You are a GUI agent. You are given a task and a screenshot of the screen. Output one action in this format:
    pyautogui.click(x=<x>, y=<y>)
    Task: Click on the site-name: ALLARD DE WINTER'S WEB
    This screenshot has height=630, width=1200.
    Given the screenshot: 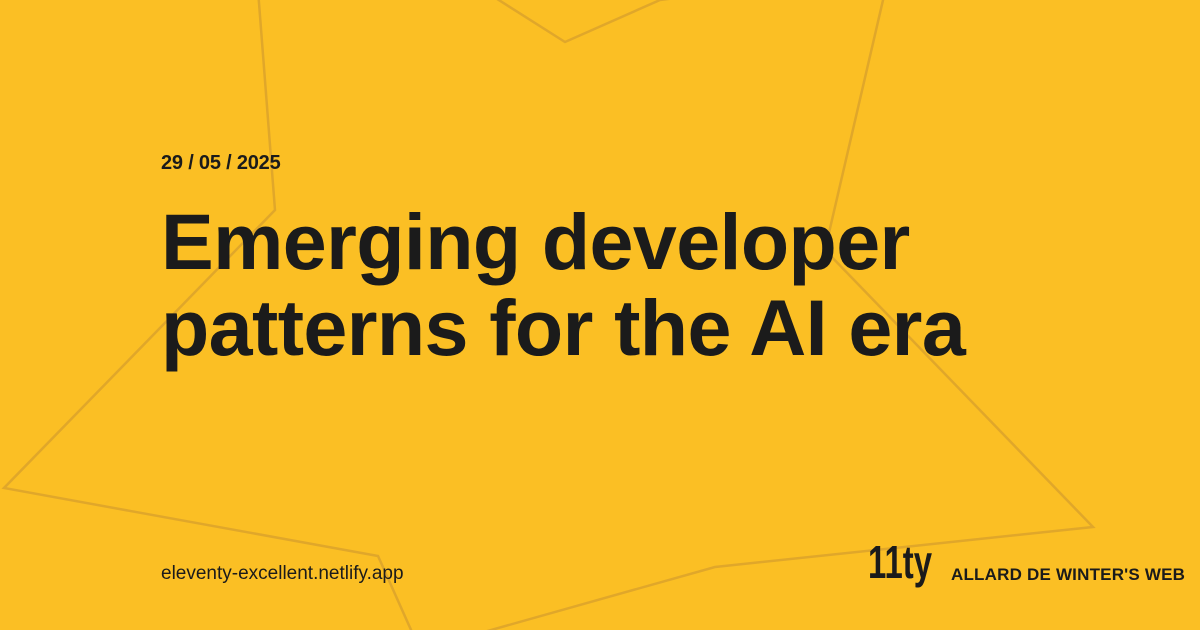 What is the action you would take?
    pyautogui.click(x=1068, y=574)
    